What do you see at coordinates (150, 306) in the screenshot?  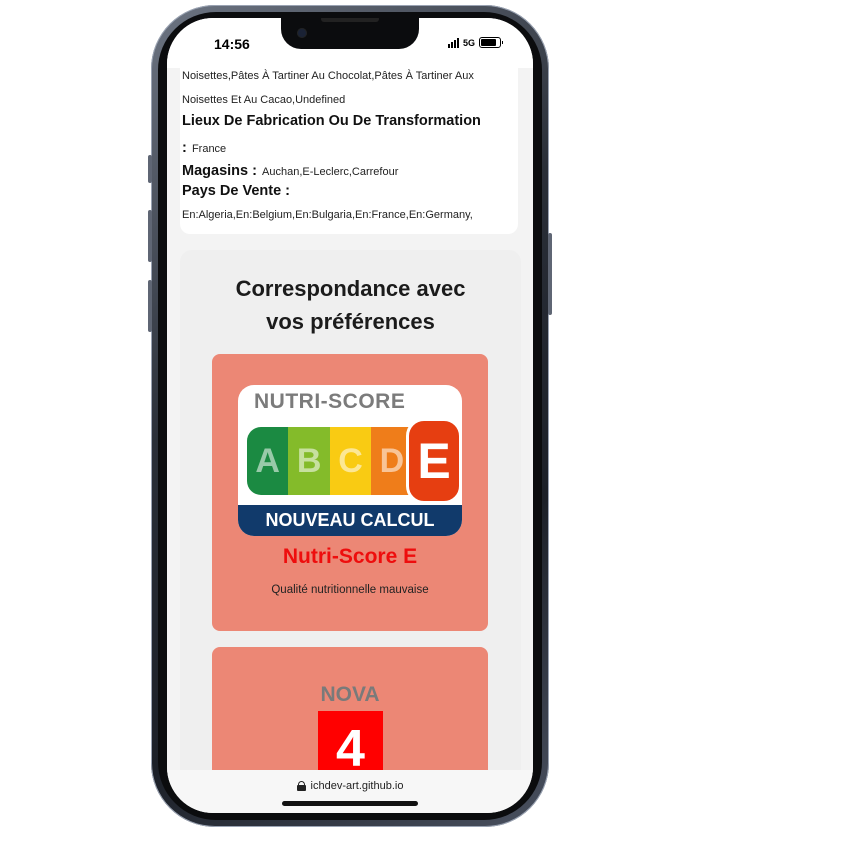 I see `volume-down-button` at bounding box center [150, 306].